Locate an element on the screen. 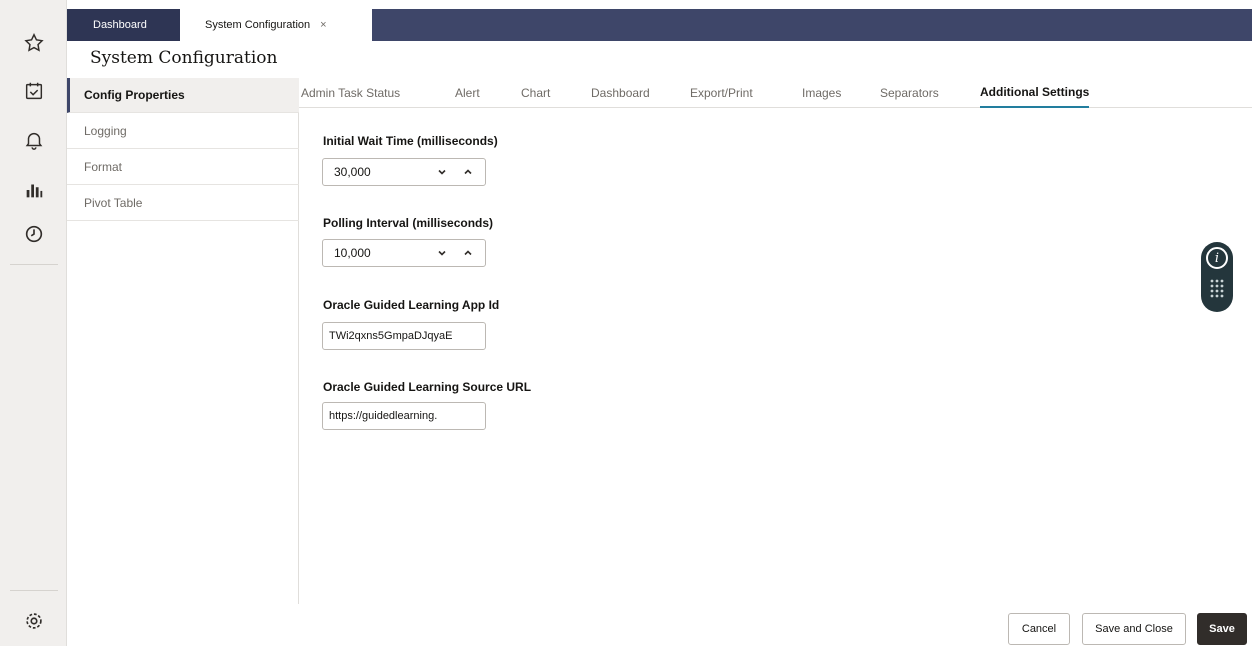 The height and width of the screenshot is (646, 1252). clock-icon is located at coordinates (34, 234).